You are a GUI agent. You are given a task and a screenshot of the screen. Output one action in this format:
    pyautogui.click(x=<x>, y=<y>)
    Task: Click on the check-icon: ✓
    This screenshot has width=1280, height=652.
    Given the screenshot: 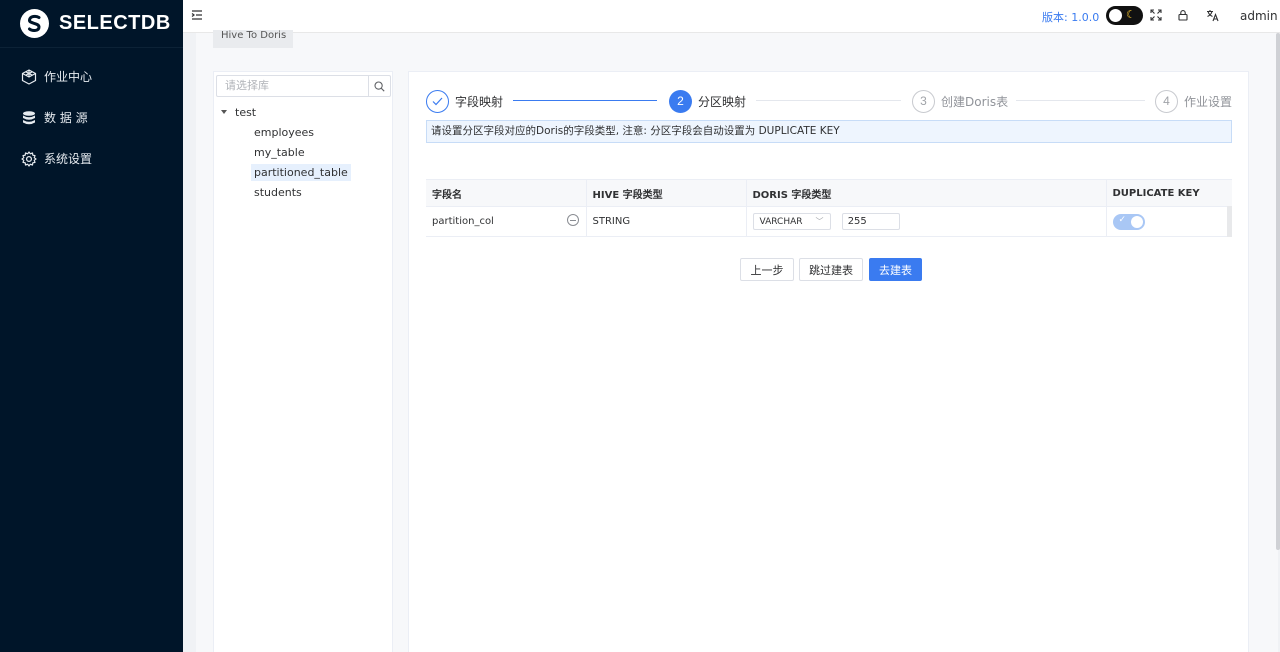 What is the action you would take?
    pyautogui.click(x=1122, y=219)
    